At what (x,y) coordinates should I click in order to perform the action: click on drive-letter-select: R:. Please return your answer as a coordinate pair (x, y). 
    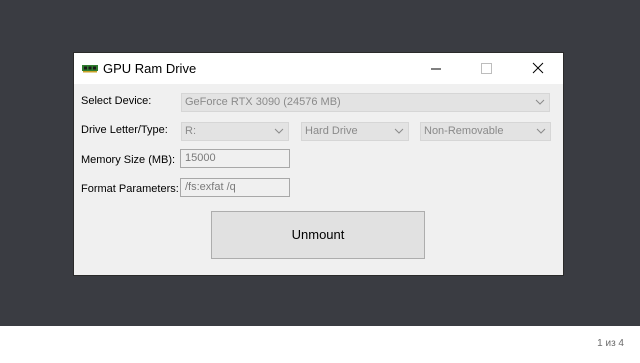
    Looking at the image, I should click on (235, 131).